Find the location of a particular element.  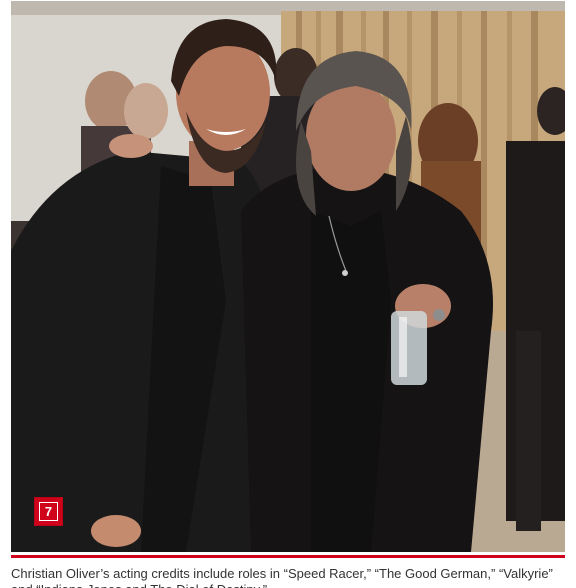

gallery-index-badge: 7 is located at coordinates (48, 511).